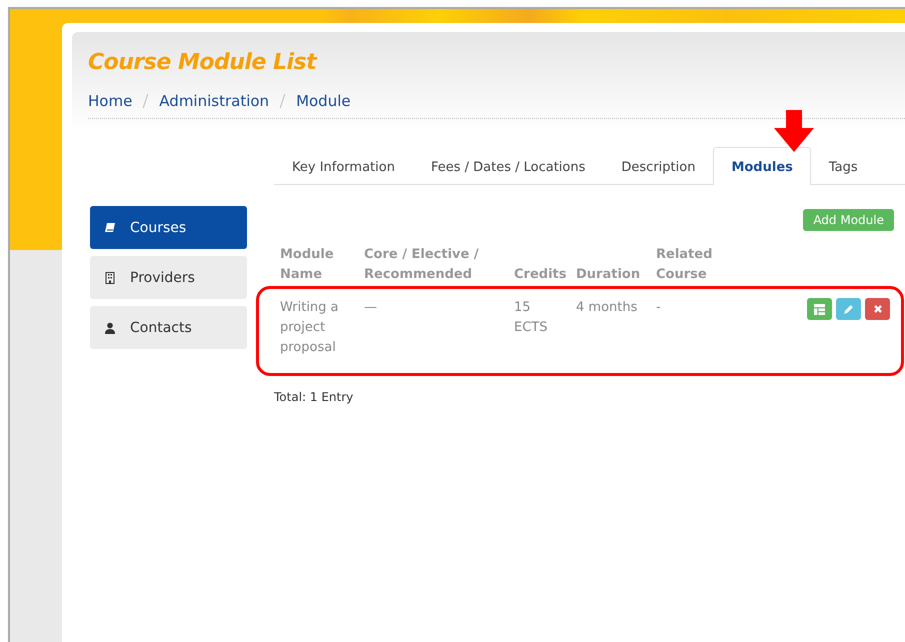 The width and height of the screenshot is (905, 642). What do you see at coordinates (658, 308) in the screenshot?
I see `table-cell-text: -` at bounding box center [658, 308].